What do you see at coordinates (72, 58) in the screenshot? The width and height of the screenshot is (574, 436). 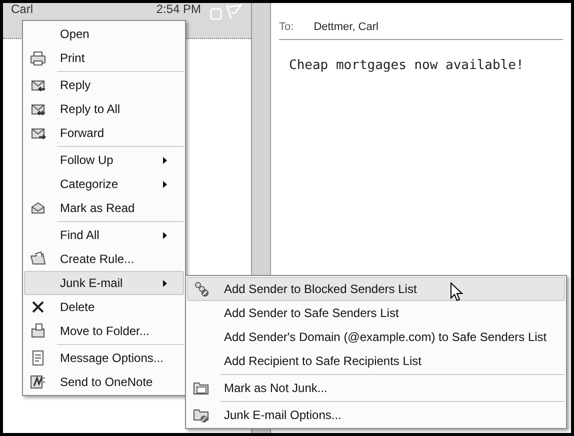 I see `menu-item-label: Print` at bounding box center [72, 58].